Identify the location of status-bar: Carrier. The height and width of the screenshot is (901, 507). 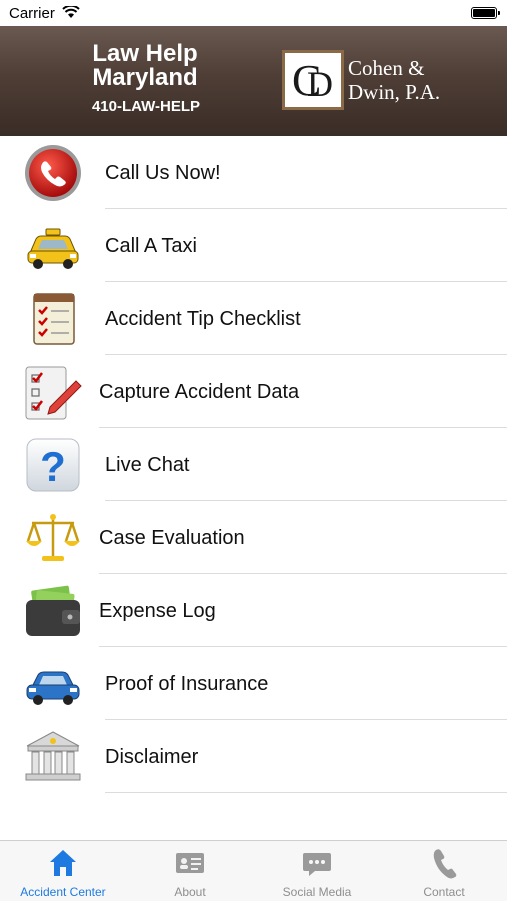
(253, 13).